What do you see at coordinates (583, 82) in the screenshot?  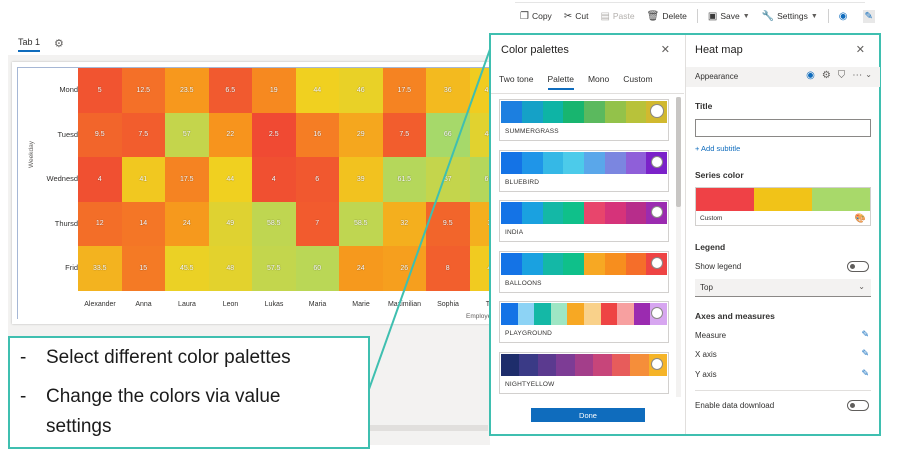 I see `palette-tabs: Two tone Palette Mono Custom` at bounding box center [583, 82].